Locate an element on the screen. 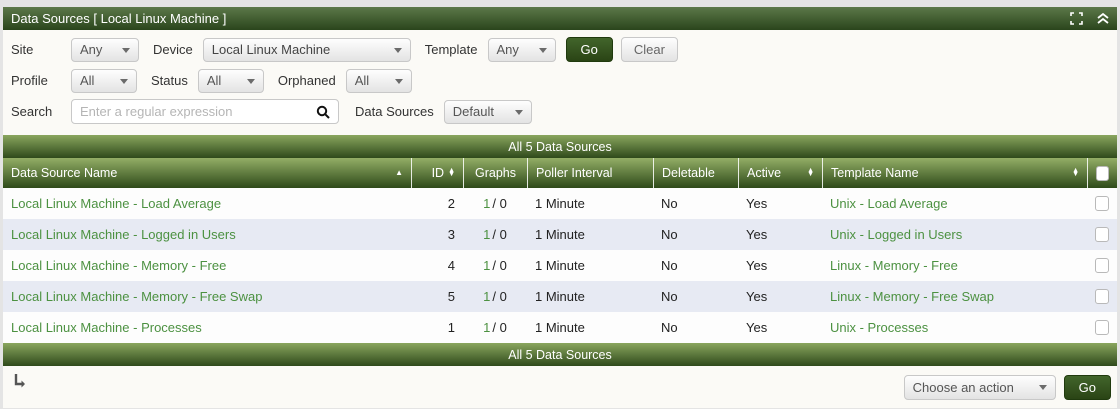 The width and height of the screenshot is (1120, 409). profile-label: Profile is located at coordinates (29, 80).